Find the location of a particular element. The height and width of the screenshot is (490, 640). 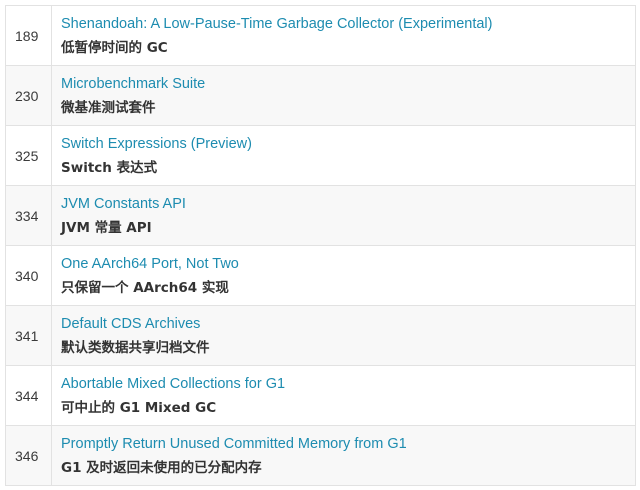

jep-chinese-title: 只保留一个 AArch64 实现 is located at coordinates (145, 287).